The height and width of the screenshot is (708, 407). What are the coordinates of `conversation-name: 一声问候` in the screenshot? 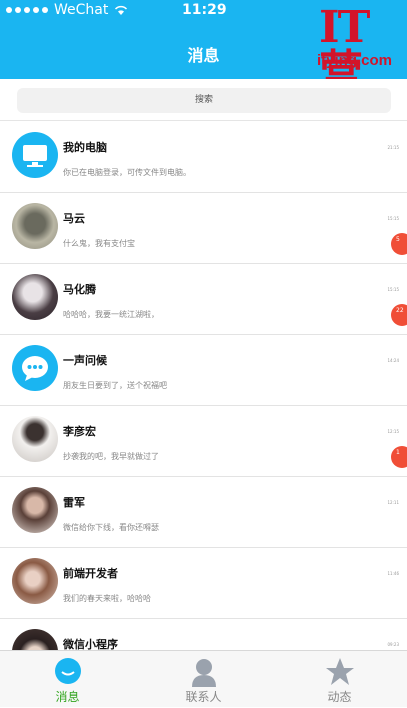 It's located at (85, 360).